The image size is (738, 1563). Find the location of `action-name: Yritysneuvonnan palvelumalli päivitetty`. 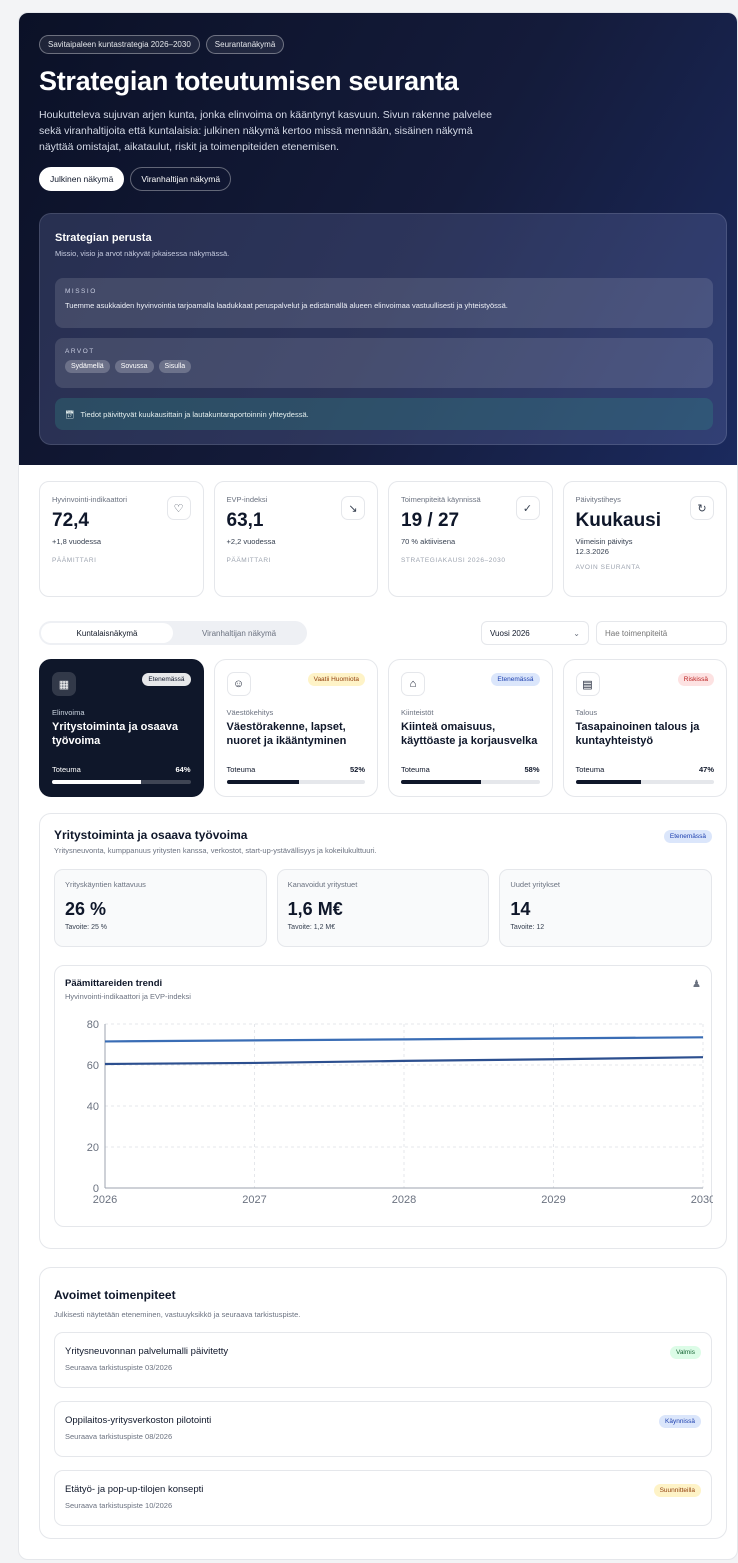

action-name: Yritysneuvonnan palvelumalli päivitetty is located at coordinates (147, 1351).